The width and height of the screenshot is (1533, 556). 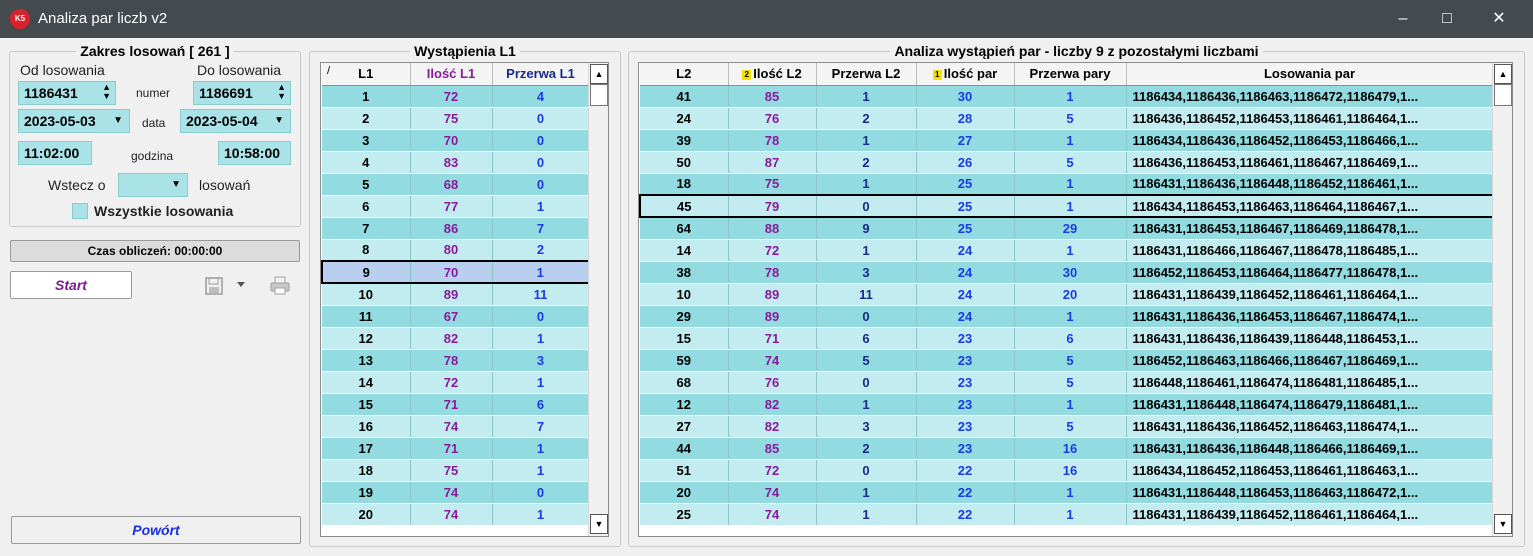 I want to click on pairs-header-gap-l2: Przerwa L2, so click(x=866, y=74).